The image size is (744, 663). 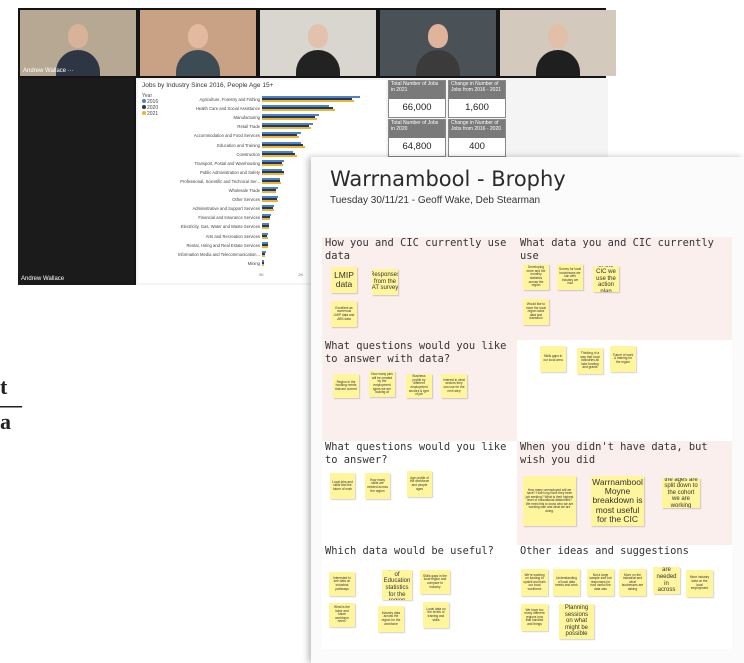 I want to click on category-label: Rental, Hiring and Real Estate Services, so click(x=223, y=245).